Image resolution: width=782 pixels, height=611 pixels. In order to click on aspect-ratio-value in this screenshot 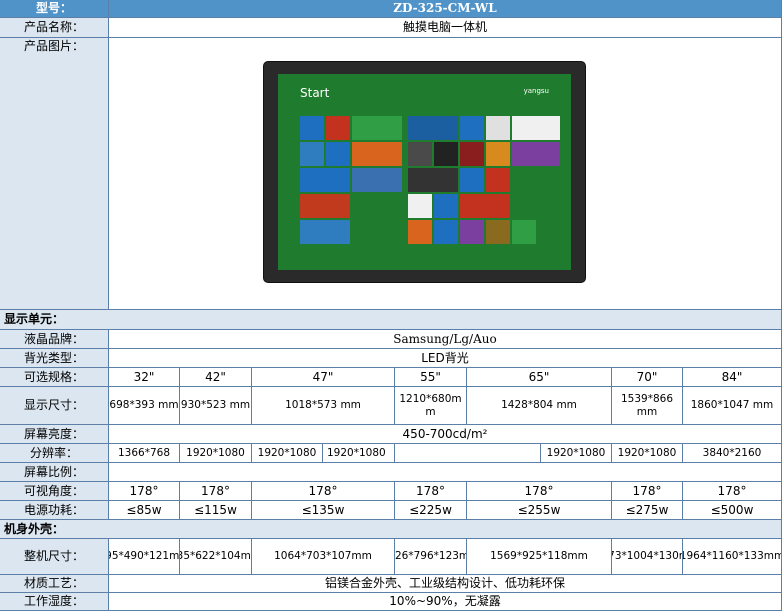, I will do `click(445, 472)`.